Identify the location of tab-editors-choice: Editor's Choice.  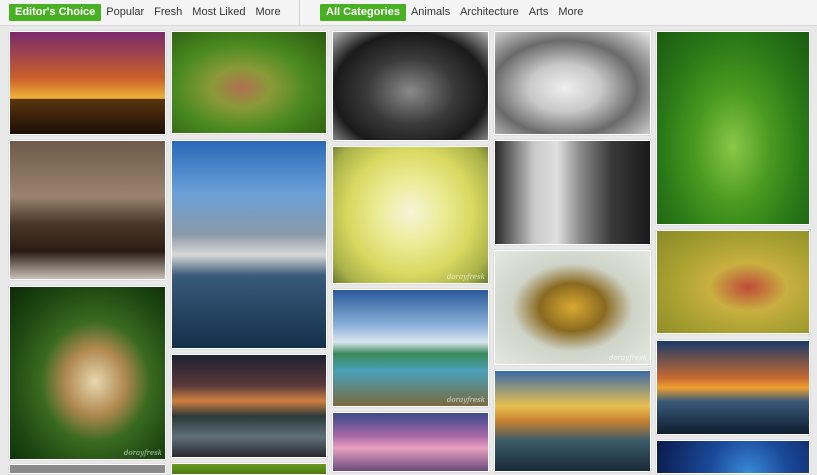
(55, 12).